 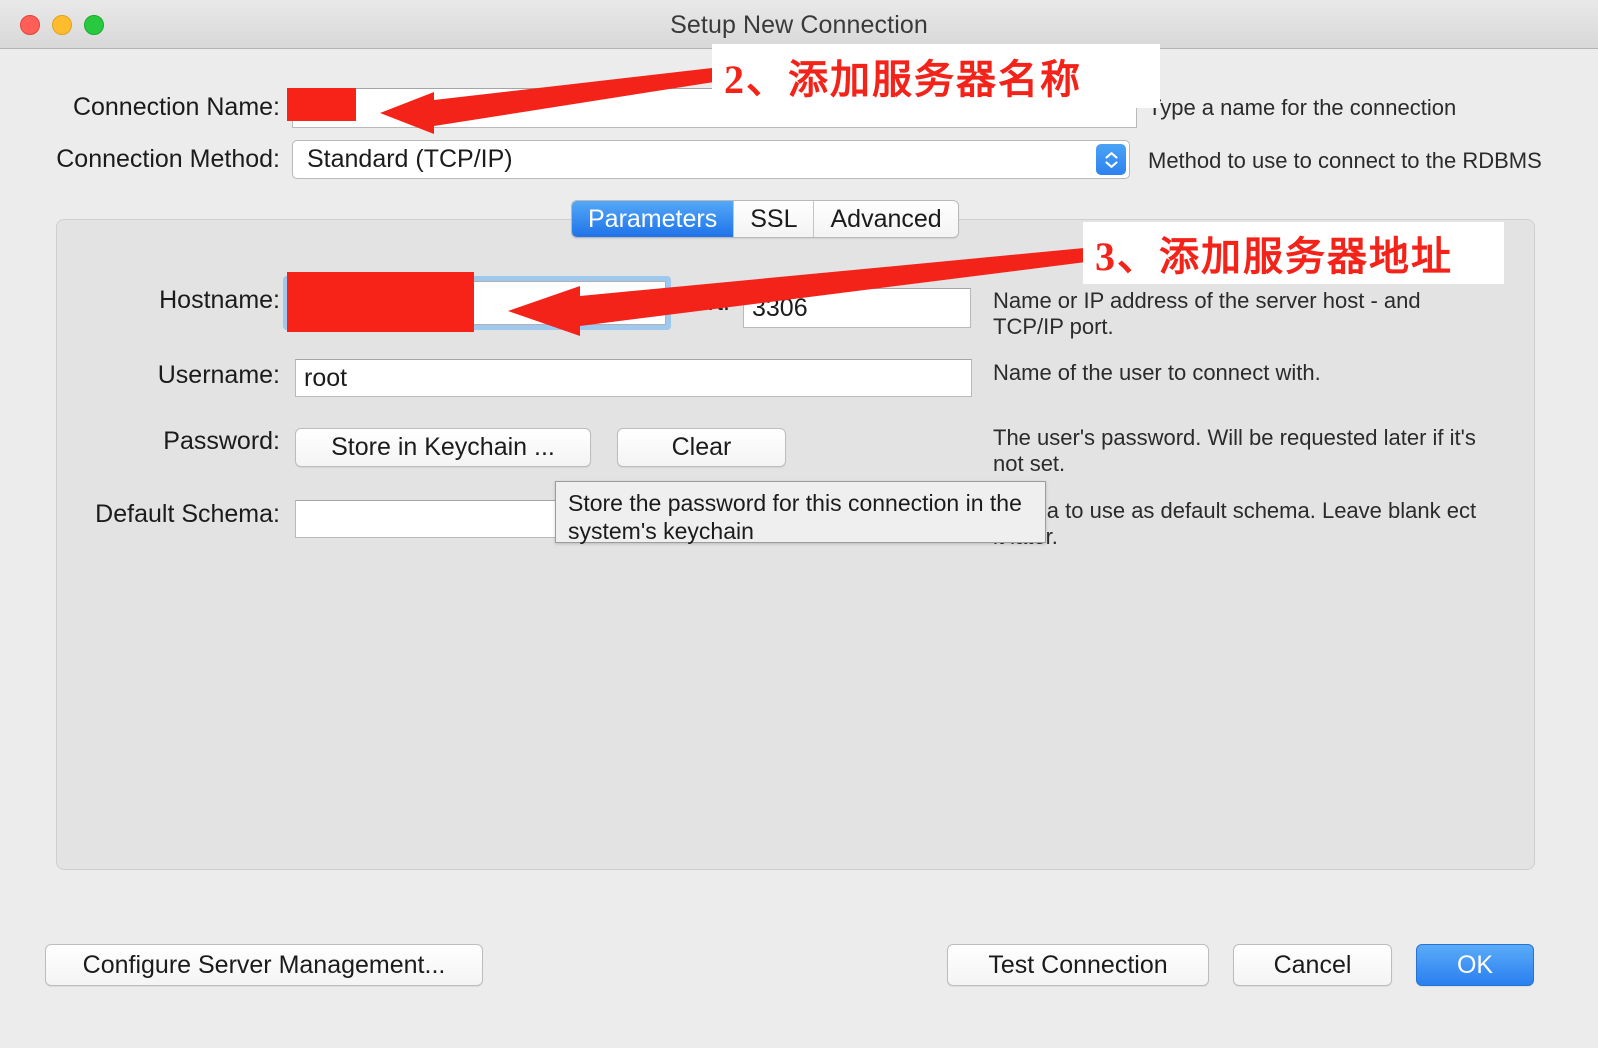 What do you see at coordinates (936, 76) in the screenshot?
I see `annotation-label-1: 2、添加服务器名称` at bounding box center [936, 76].